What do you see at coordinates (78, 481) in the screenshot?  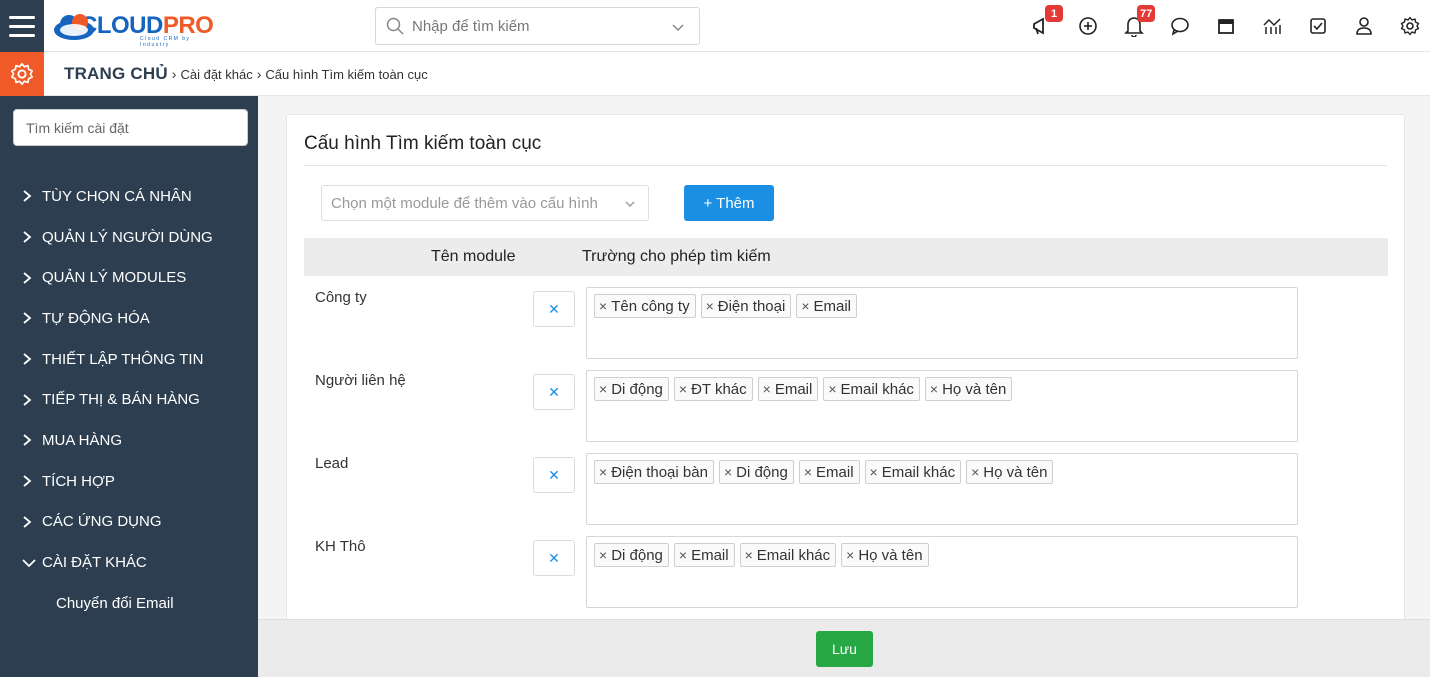 I see `sidebar-item-label: TÍCH HỢP` at bounding box center [78, 481].